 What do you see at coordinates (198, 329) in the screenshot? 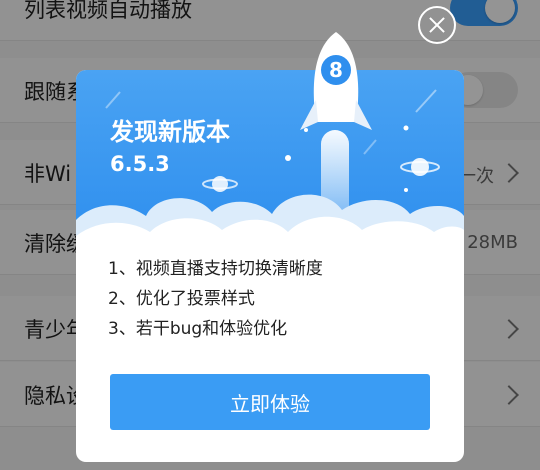
I see `release-note-item: 3、若干bug和体验优化` at bounding box center [198, 329].